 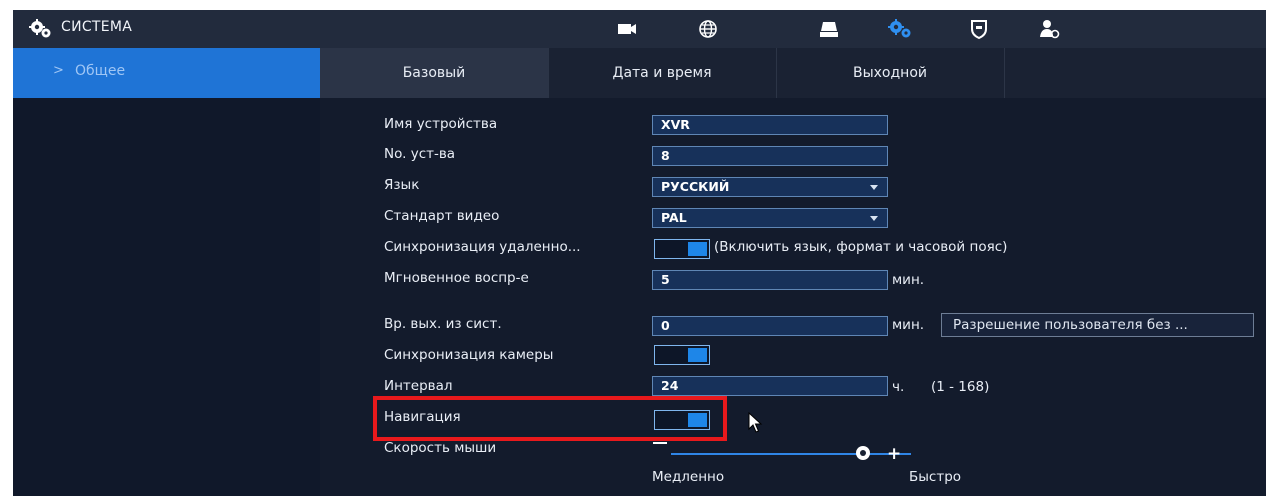 What do you see at coordinates (550, 418) in the screenshot?
I see `highlight-box` at bounding box center [550, 418].